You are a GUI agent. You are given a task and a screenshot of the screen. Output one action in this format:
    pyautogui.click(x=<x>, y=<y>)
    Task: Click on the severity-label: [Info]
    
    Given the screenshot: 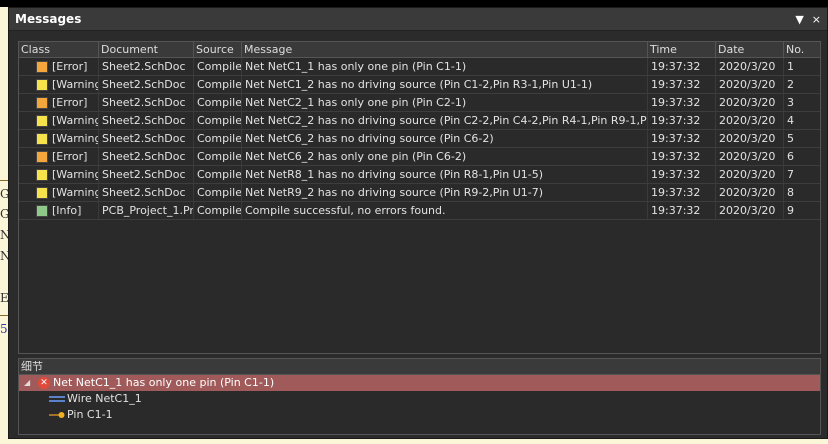 What is the action you would take?
    pyautogui.click(x=67, y=210)
    